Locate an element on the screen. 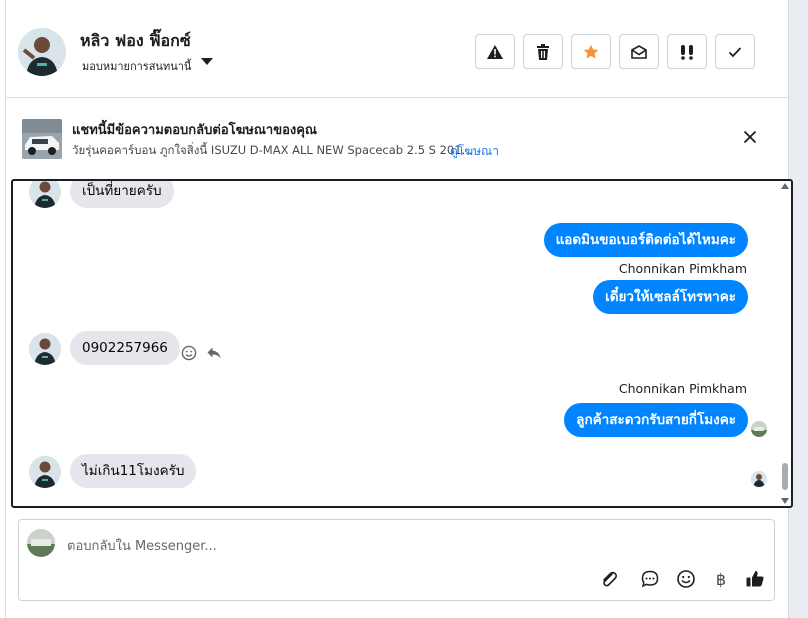 The image size is (808, 618). contact-avatar is located at coordinates (42, 52).